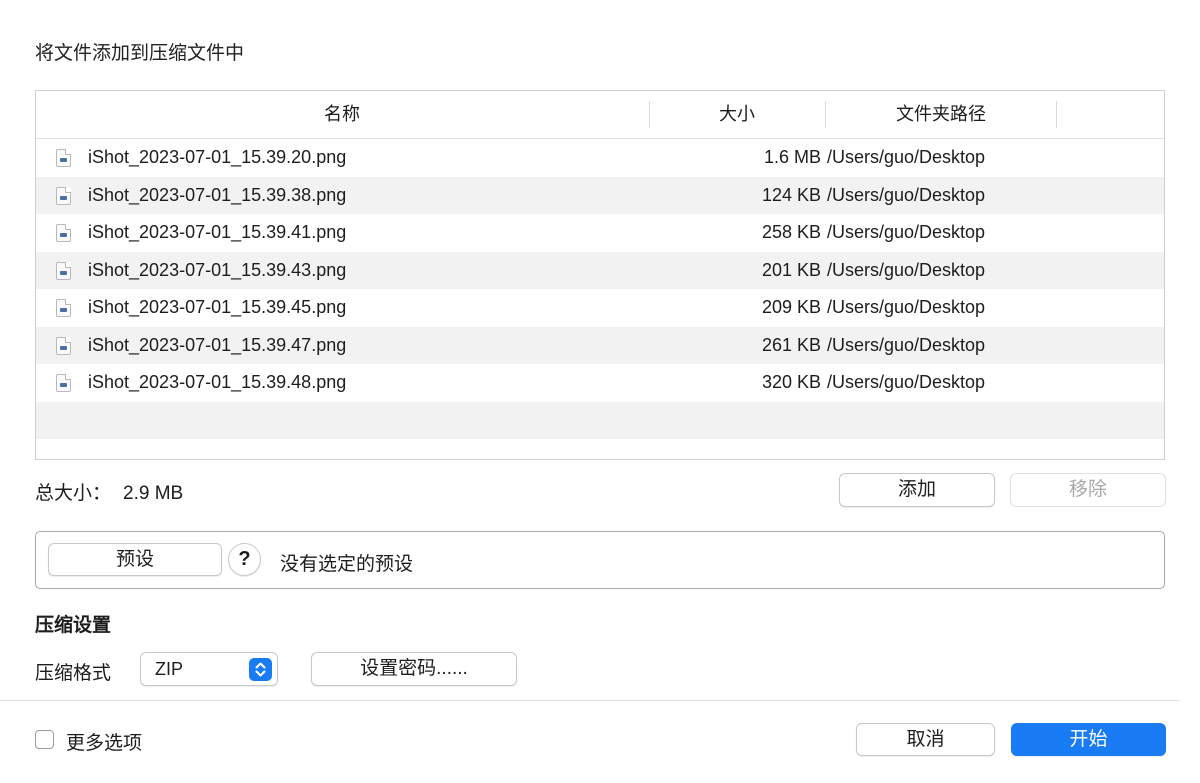  I want to click on total-size-label: 总大小：, so click(73, 493).